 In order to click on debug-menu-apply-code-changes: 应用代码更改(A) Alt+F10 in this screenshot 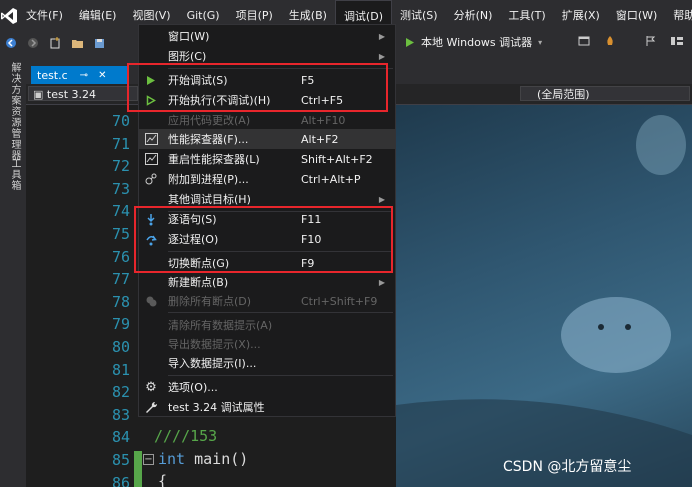, I will do `click(267, 120)`.